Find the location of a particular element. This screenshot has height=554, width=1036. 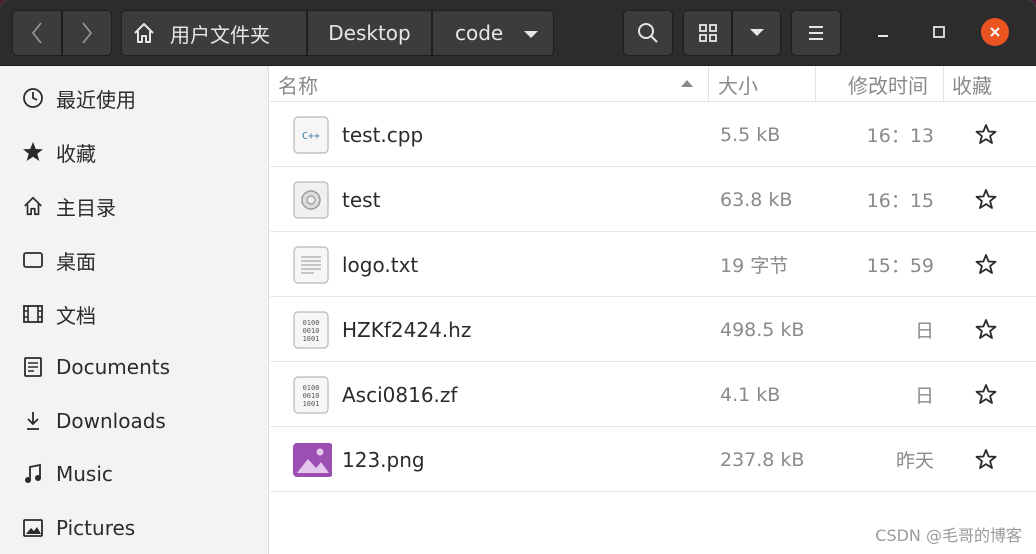

cpp-file-icon: C++ is located at coordinates (311, 135).